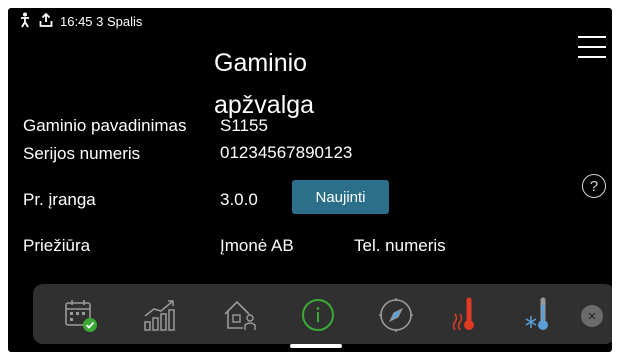 Image resolution: width=620 pixels, height=354 pixels. I want to click on help-icon: ?, so click(594, 186).